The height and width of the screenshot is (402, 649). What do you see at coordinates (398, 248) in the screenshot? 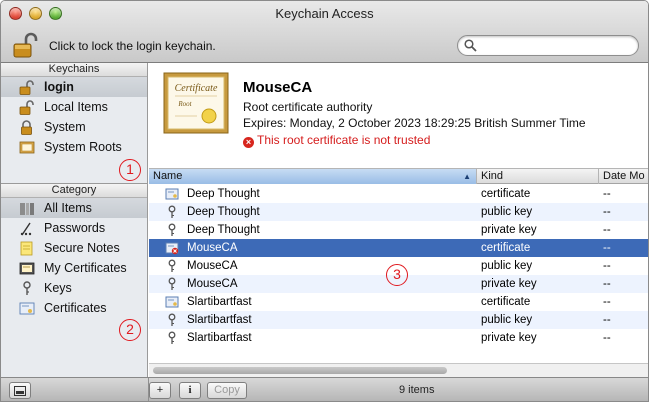
I see `table-row-selected: MouseCA certificate --` at bounding box center [398, 248].